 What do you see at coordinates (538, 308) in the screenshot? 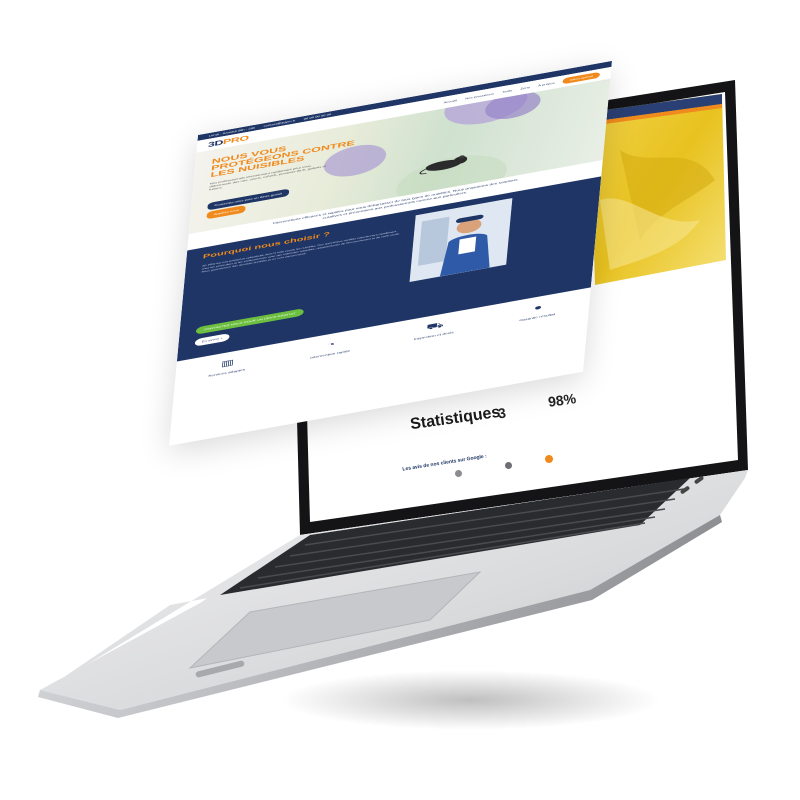
I see `user-icon: ●` at bounding box center [538, 308].